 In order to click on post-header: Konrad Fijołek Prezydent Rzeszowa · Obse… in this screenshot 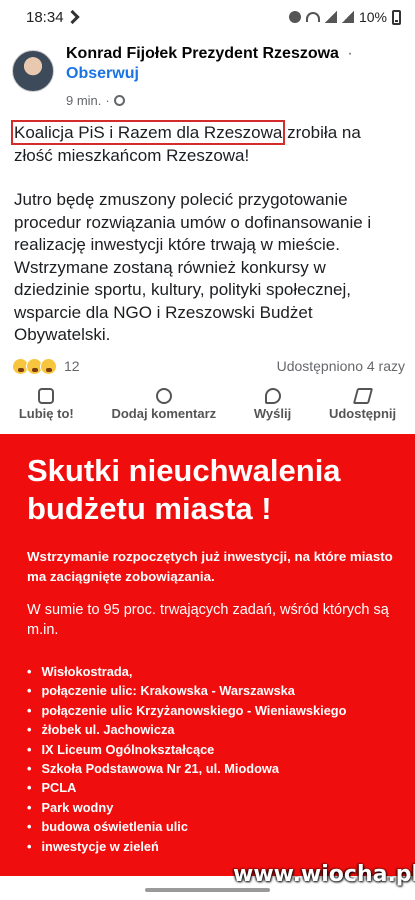, I will do `click(209, 68)`.